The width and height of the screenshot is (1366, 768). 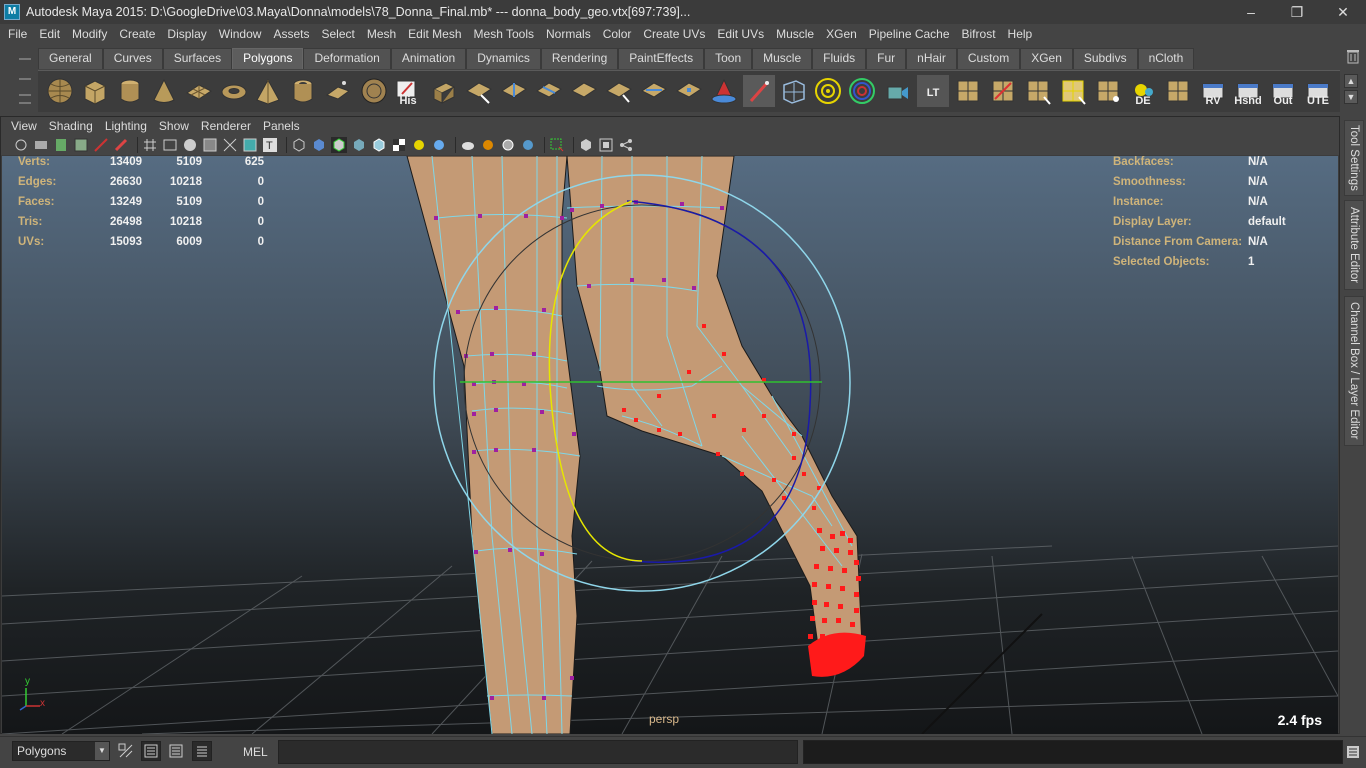 I want to click on bevel-icon, so click(x=654, y=91).